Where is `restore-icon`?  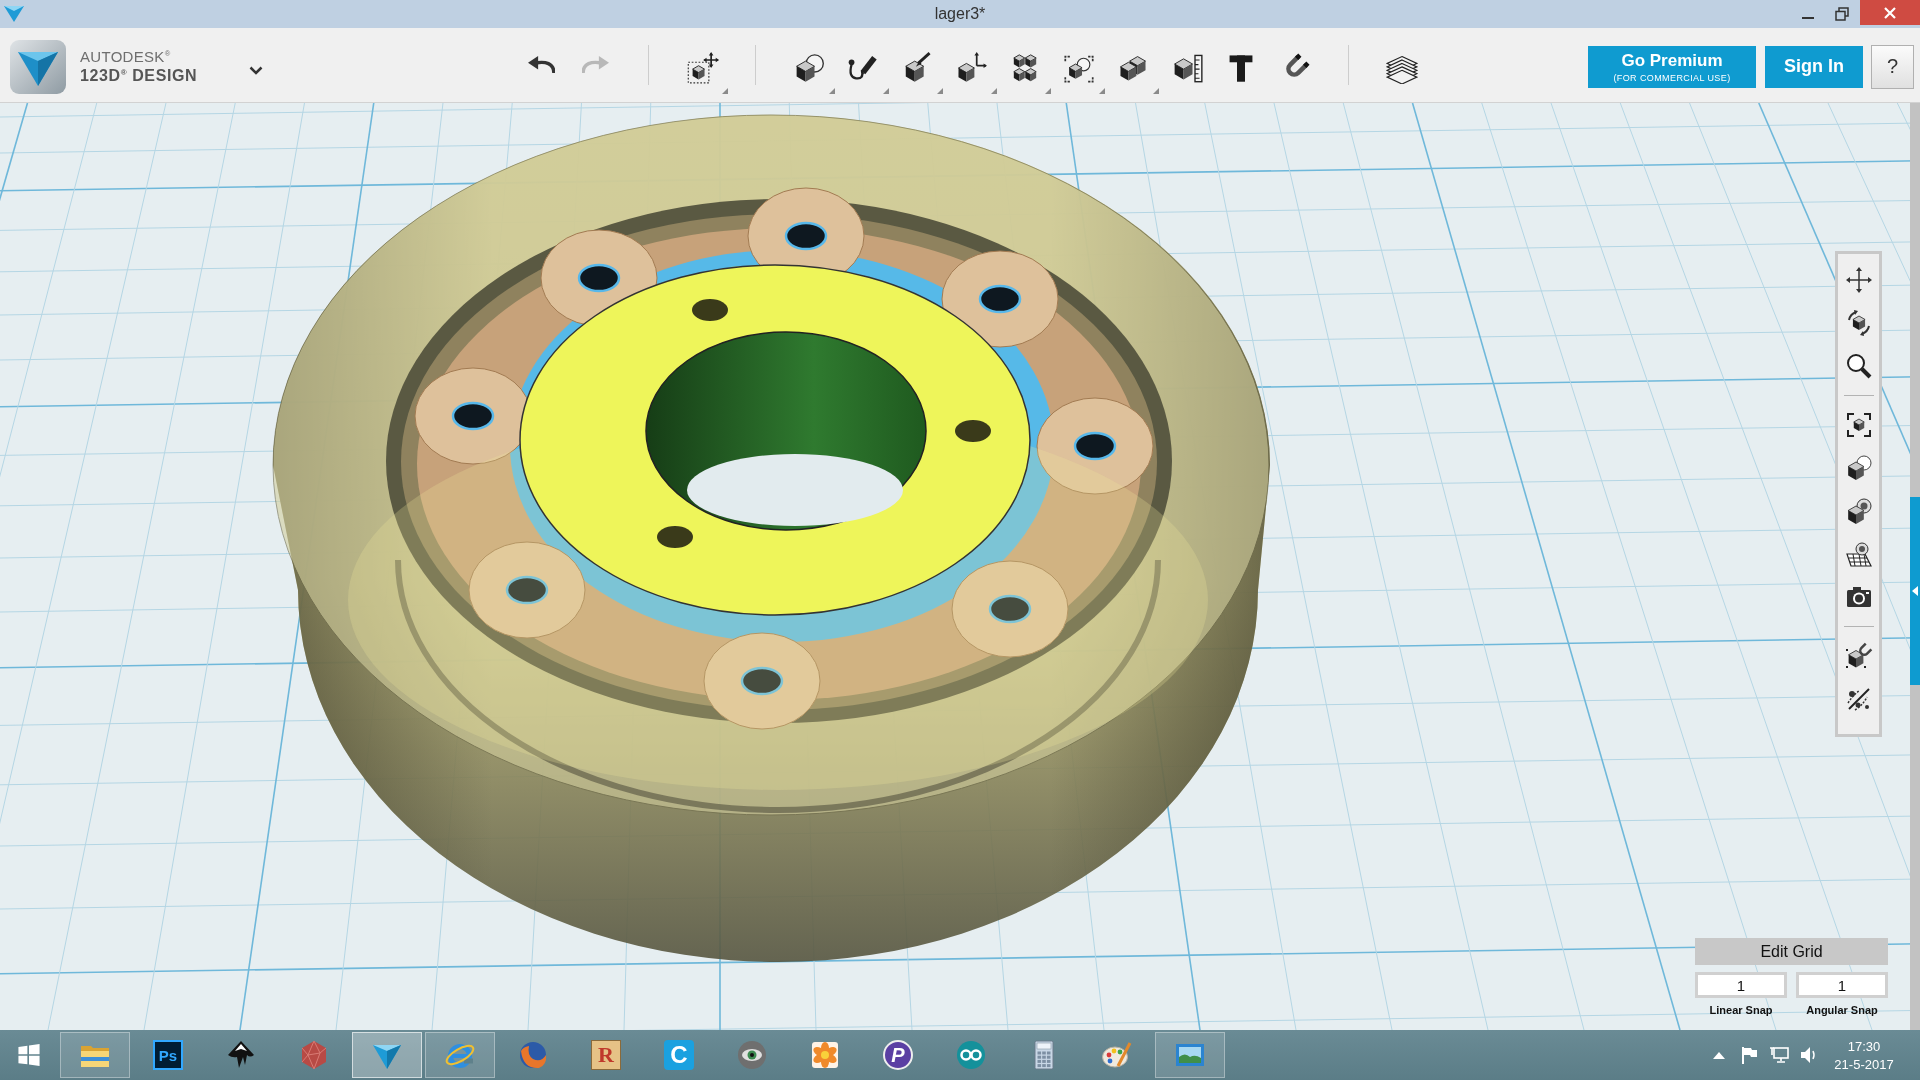 restore-icon is located at coordinates (1842, 14).